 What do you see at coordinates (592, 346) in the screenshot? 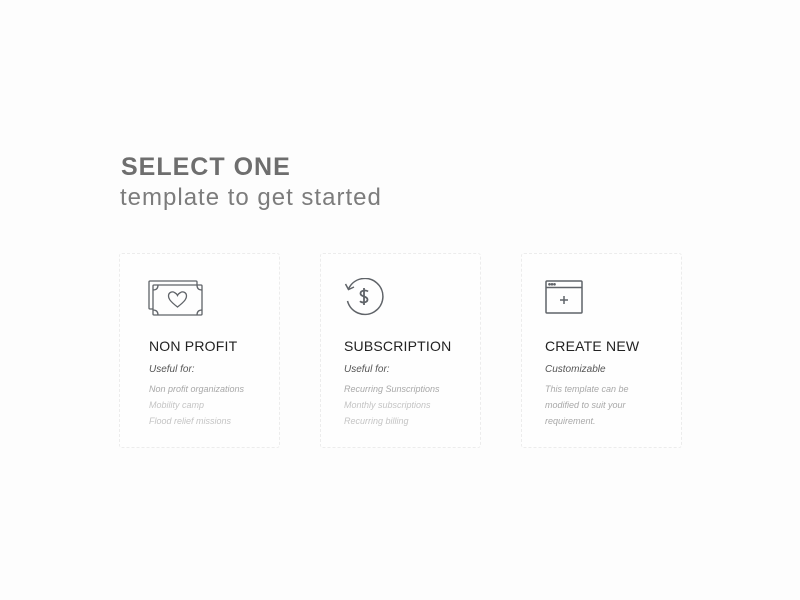
I see `card-title: CREATE NEW` at bounding box center [592, 346].